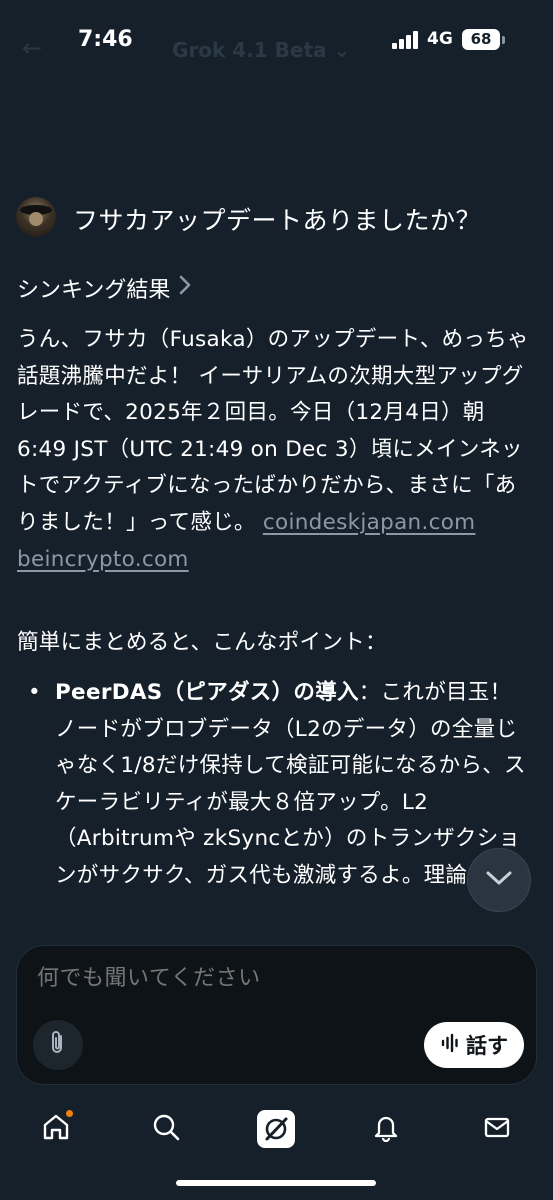 The width and height of the screenshot is (553, 1200). Describe the element at coordinates (32, 48) in the screenshot. I see `back-arrow-icon: ←` at that location.